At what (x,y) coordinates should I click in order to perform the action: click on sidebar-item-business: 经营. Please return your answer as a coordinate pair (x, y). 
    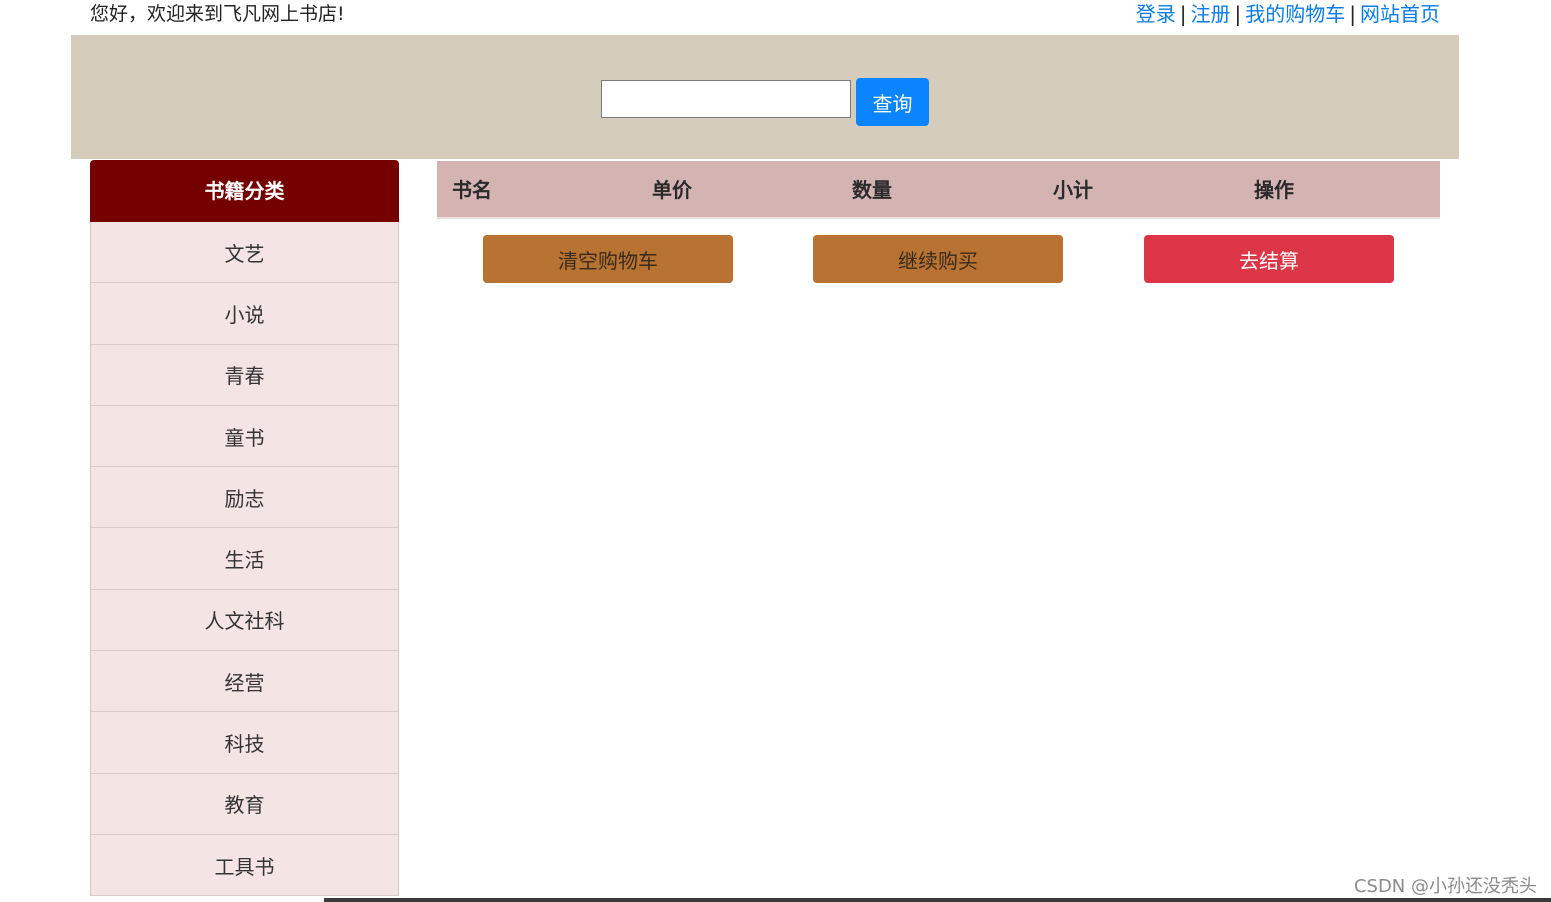
    Looking at the image, I should click on (244, 682).